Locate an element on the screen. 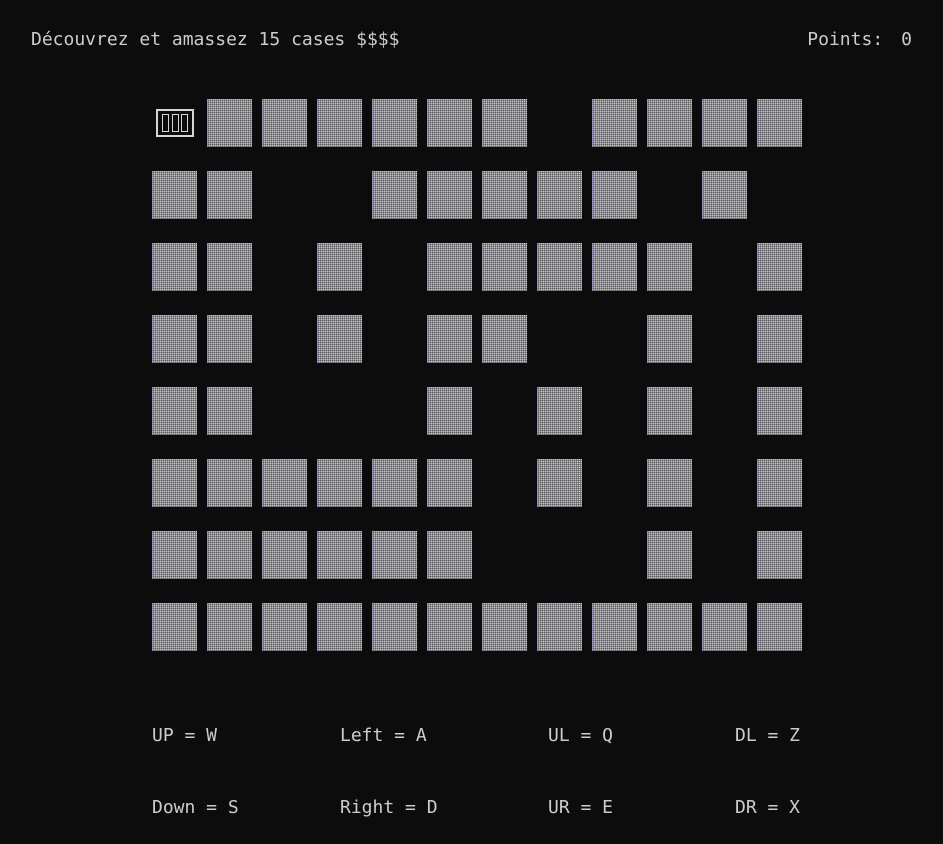 This screenshot has height=844, width=943. controls-diagonal-up: UL = Q UR = E is located at coordinates (580, 760).